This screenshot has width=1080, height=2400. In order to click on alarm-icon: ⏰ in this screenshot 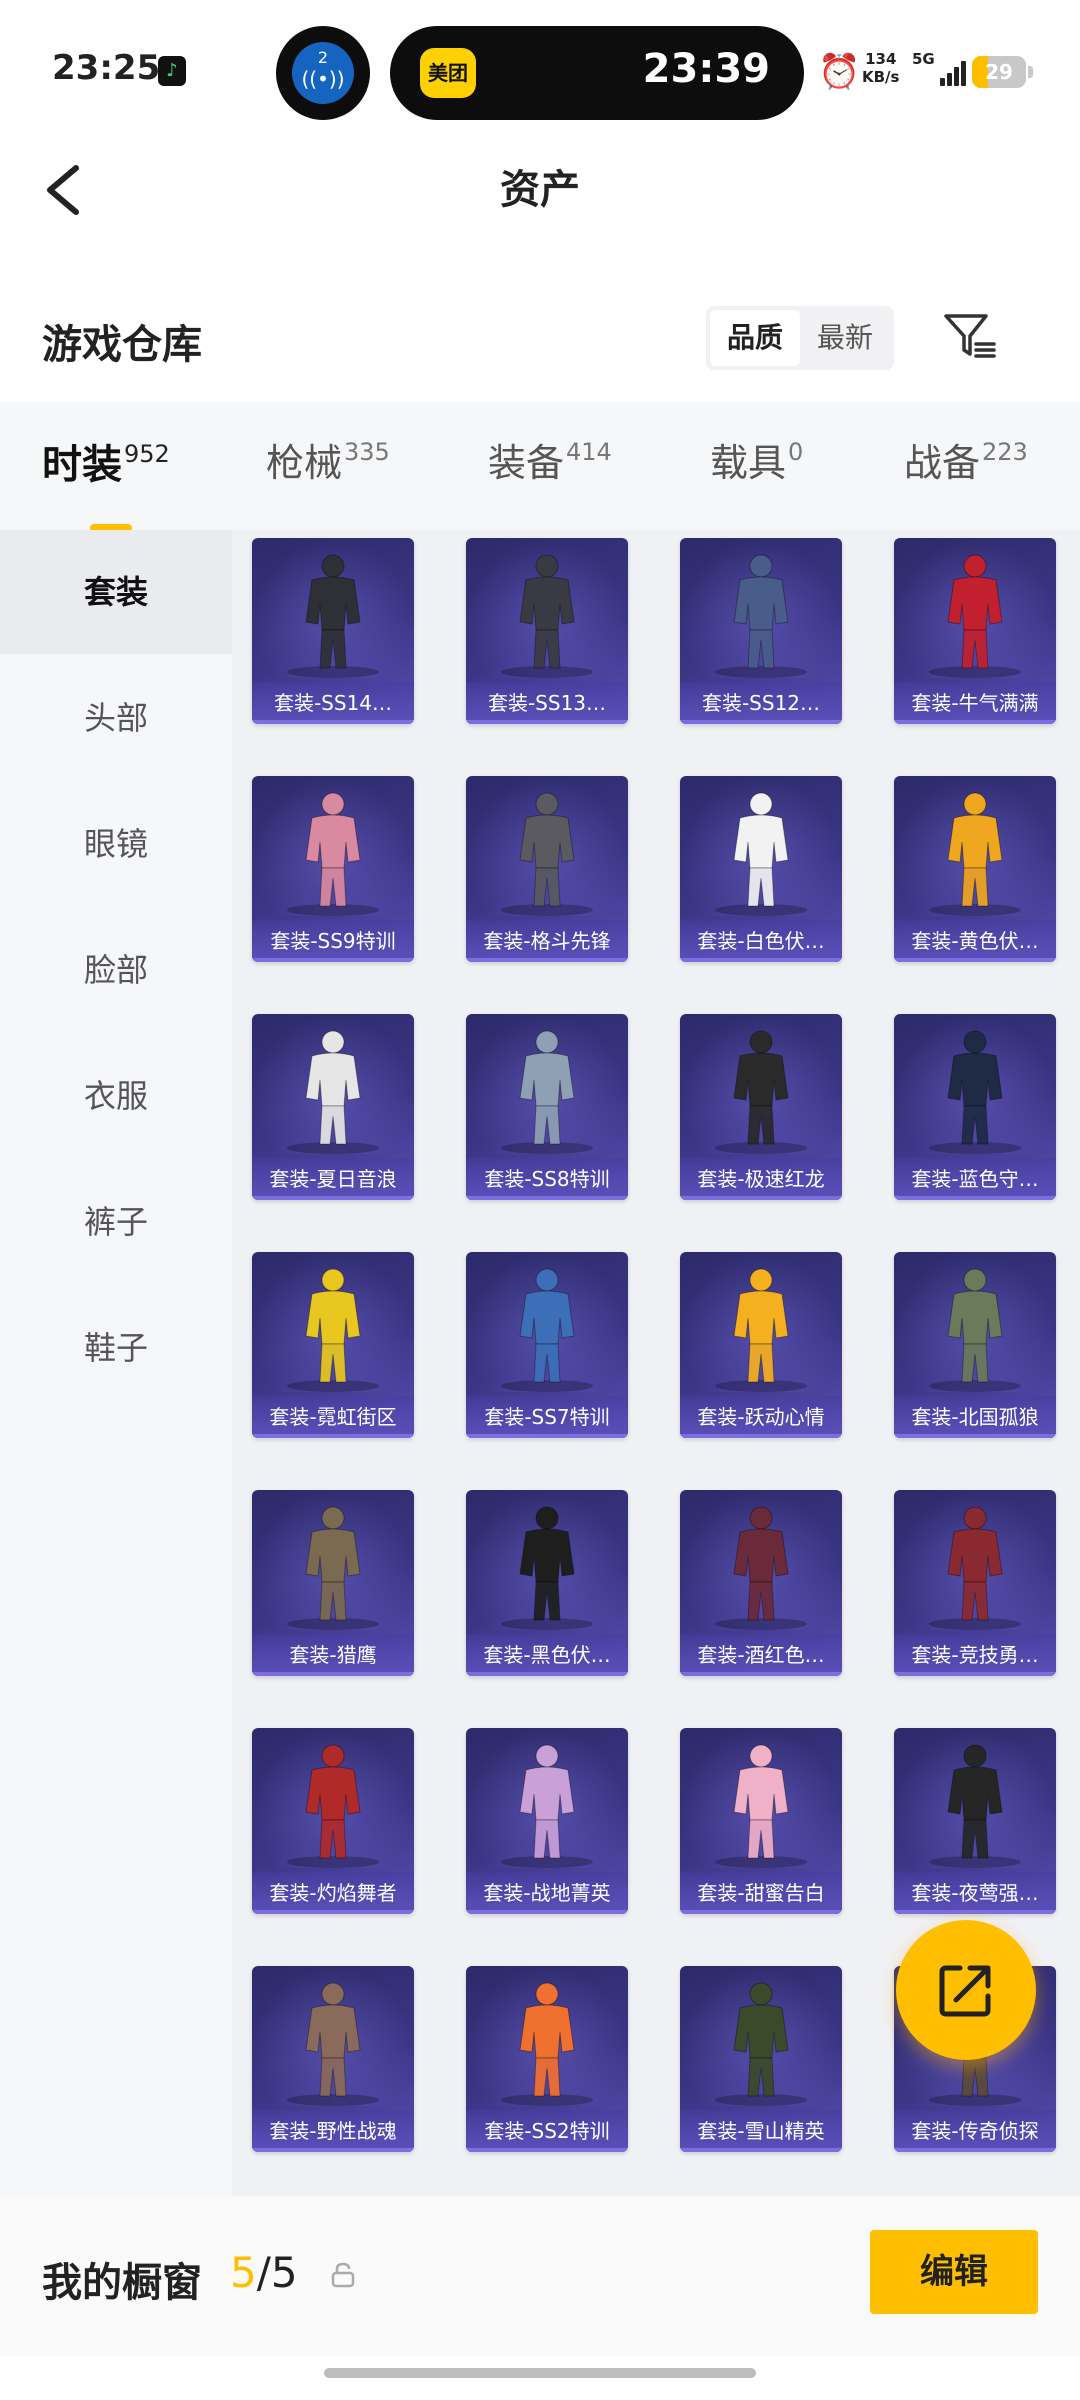, I will do `click(839, 72)`.